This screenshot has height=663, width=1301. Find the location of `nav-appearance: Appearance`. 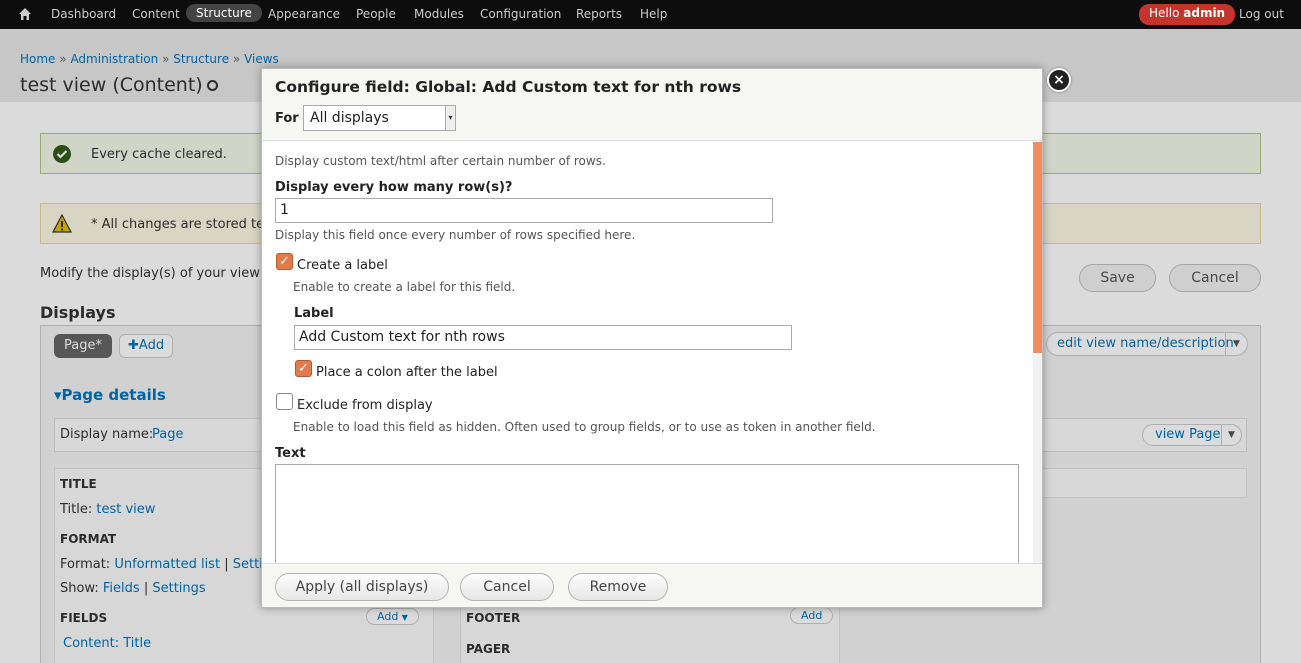

nav-appearance: Appearance is located at coordinates (304, 14).